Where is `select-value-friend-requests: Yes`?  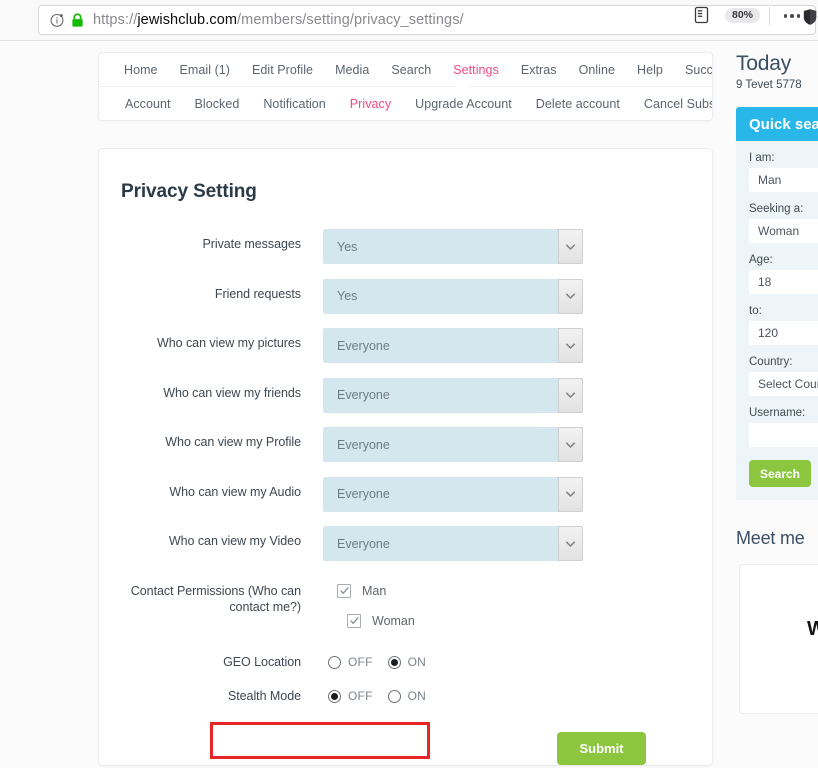 select-value-friend-requests: Yes is located at coordinates (347, 296).